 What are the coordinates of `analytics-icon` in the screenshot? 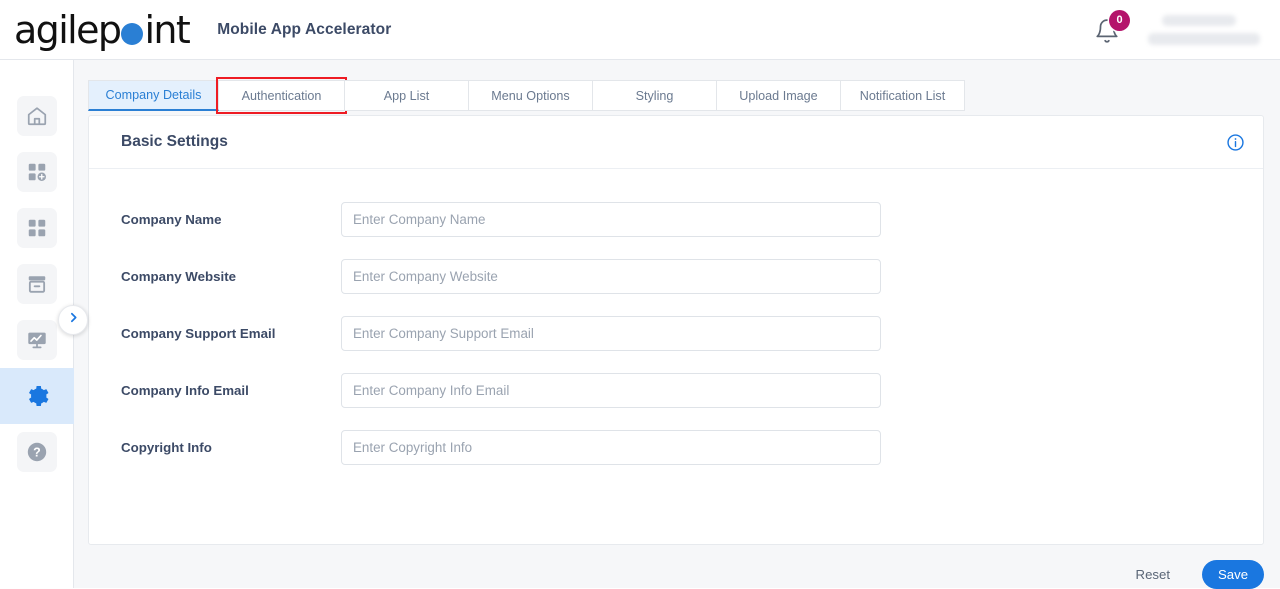 It's located at (37, 340).